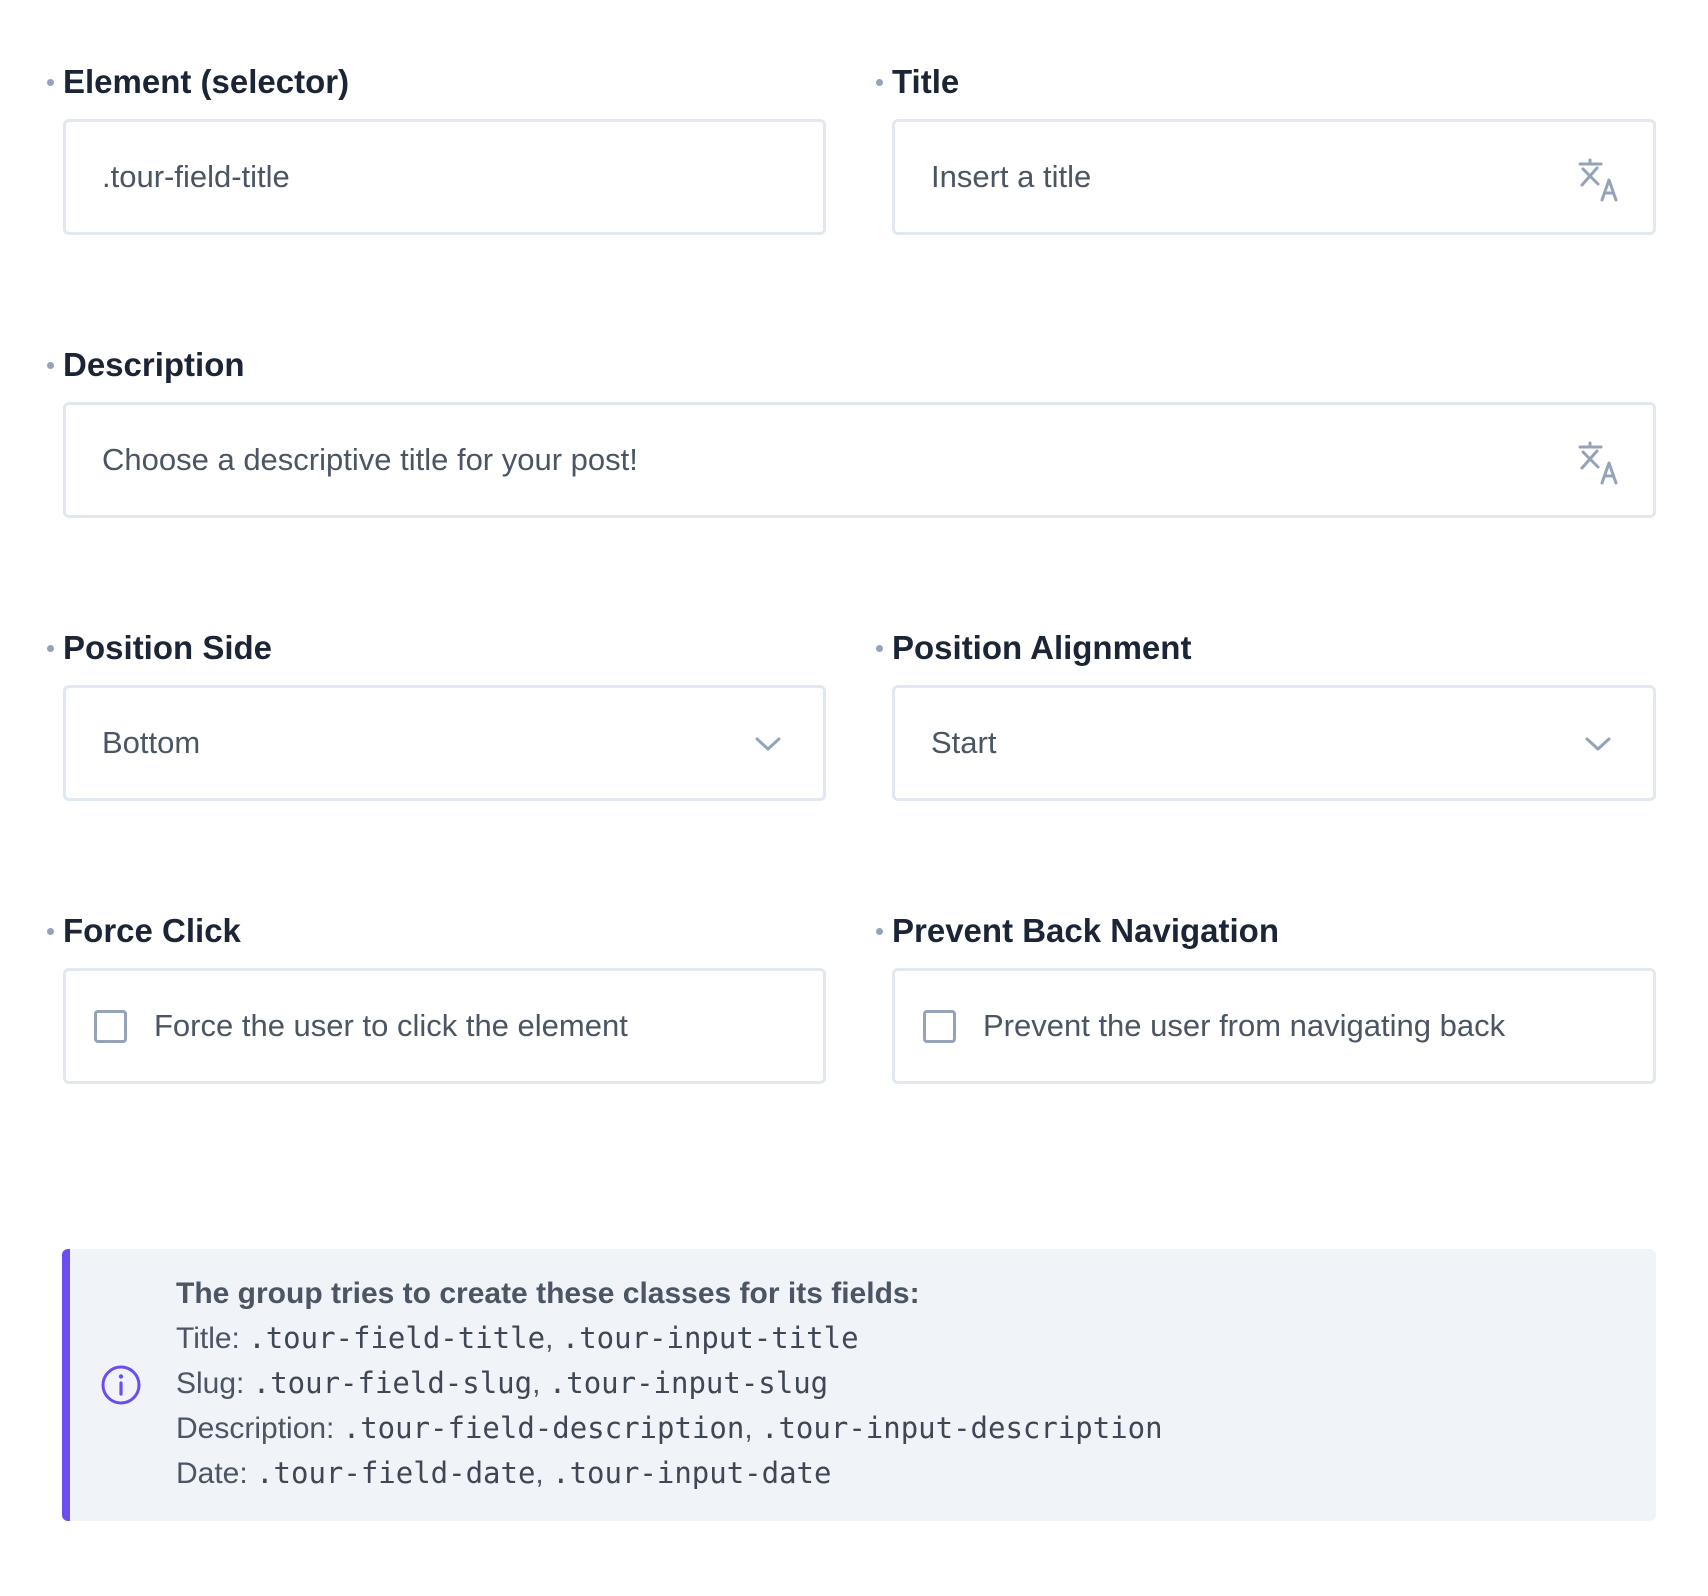  I want to click on position-side-select: Bottom, so click(444, 743).